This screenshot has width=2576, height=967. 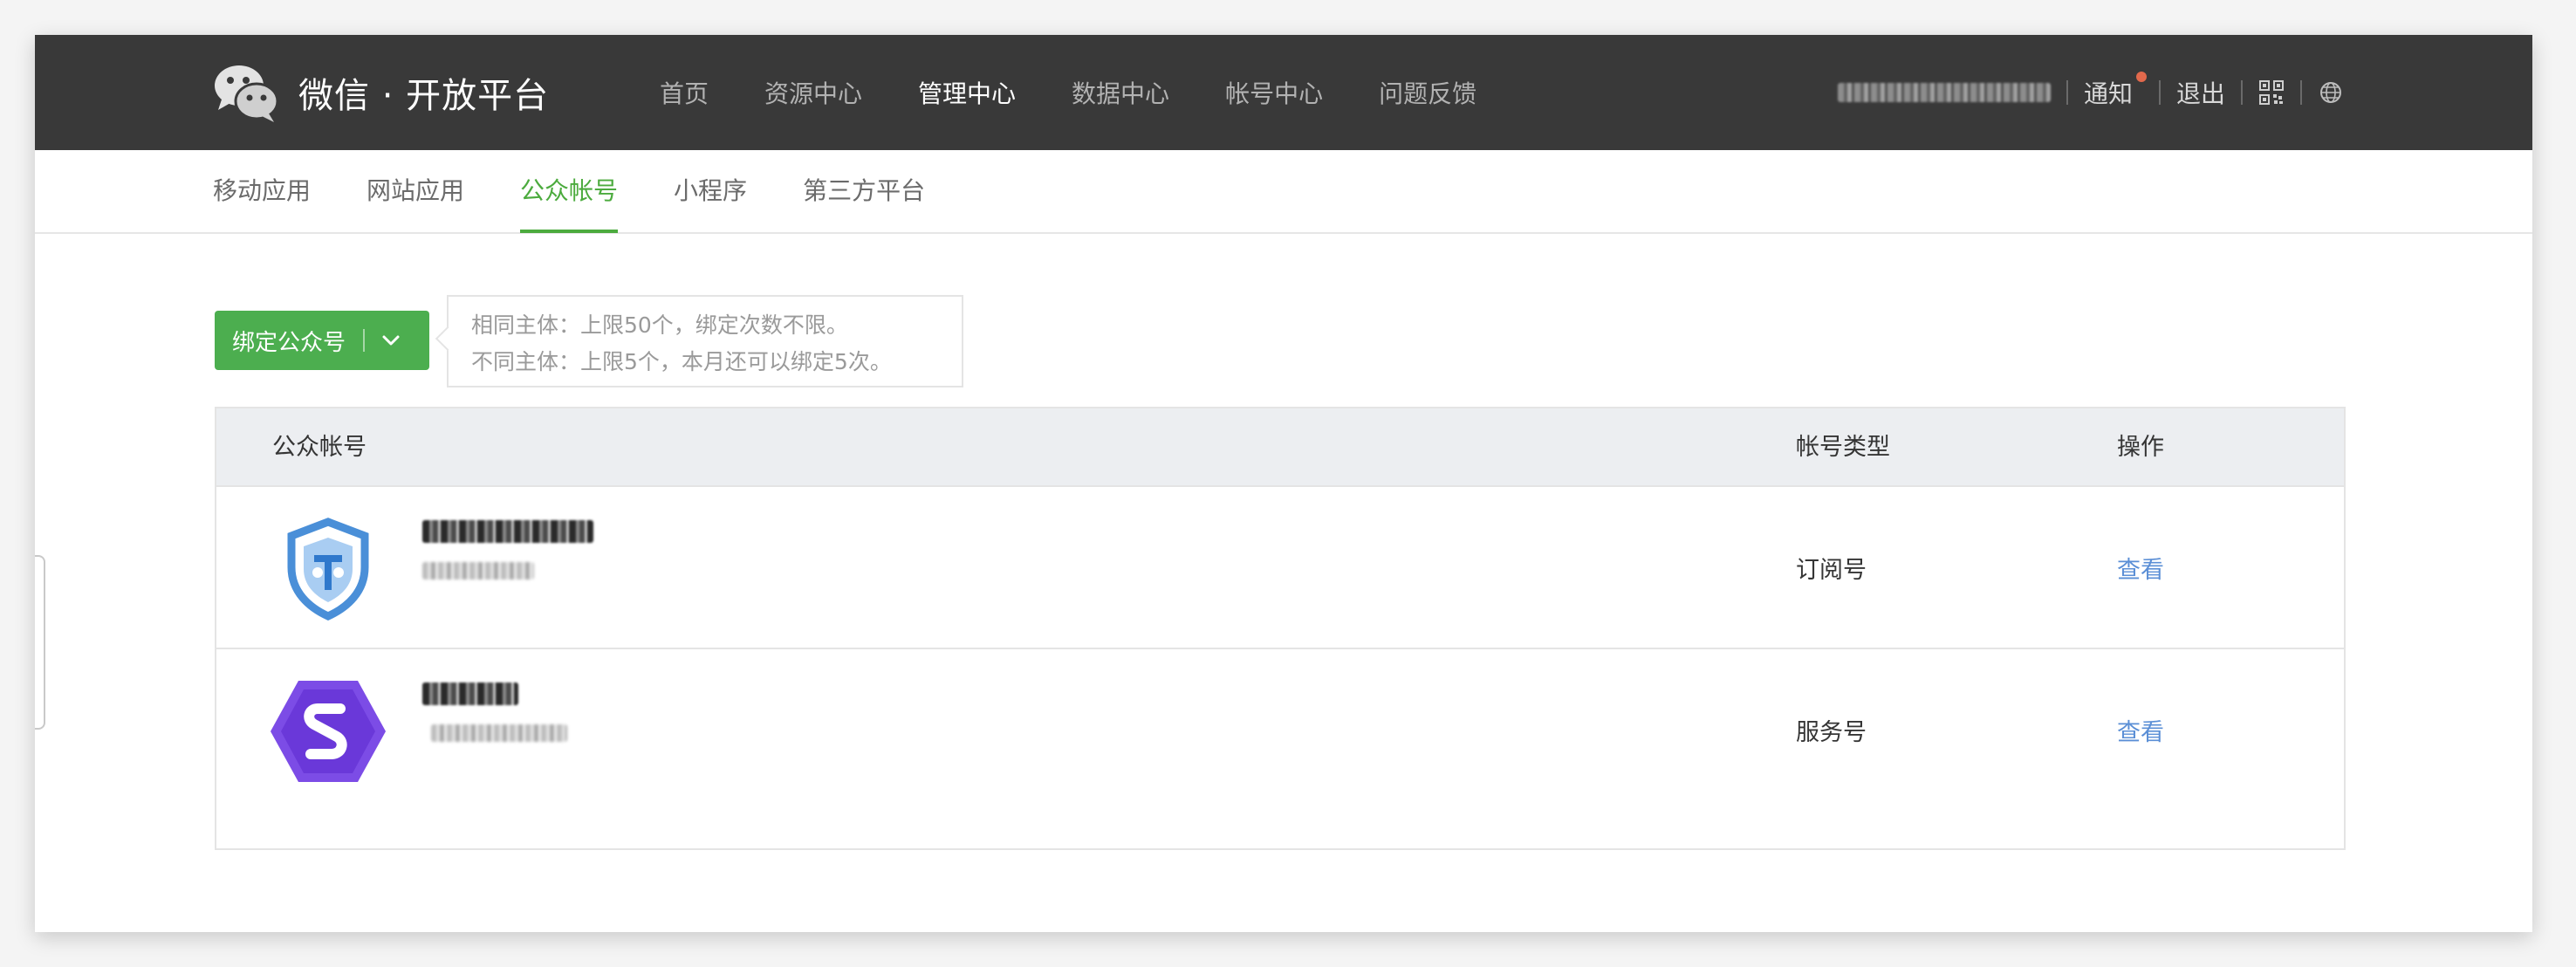 What do you see at coordinates (1831, 732) in the screenshot?
I see `account-type: 服务号` at bounding box center [1831, 732].